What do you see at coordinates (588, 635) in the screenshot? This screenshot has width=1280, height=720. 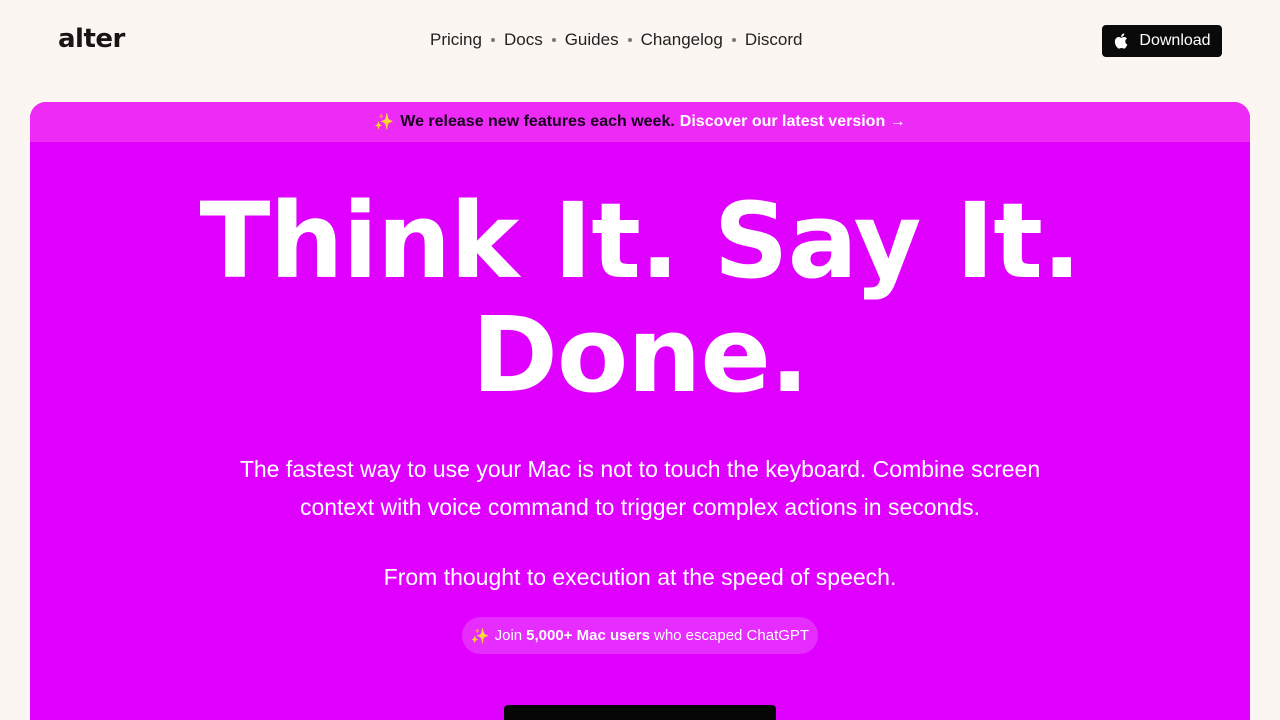 I see `pill-user-count: 5,000+ Mac users` at bounding box center [588, 635].